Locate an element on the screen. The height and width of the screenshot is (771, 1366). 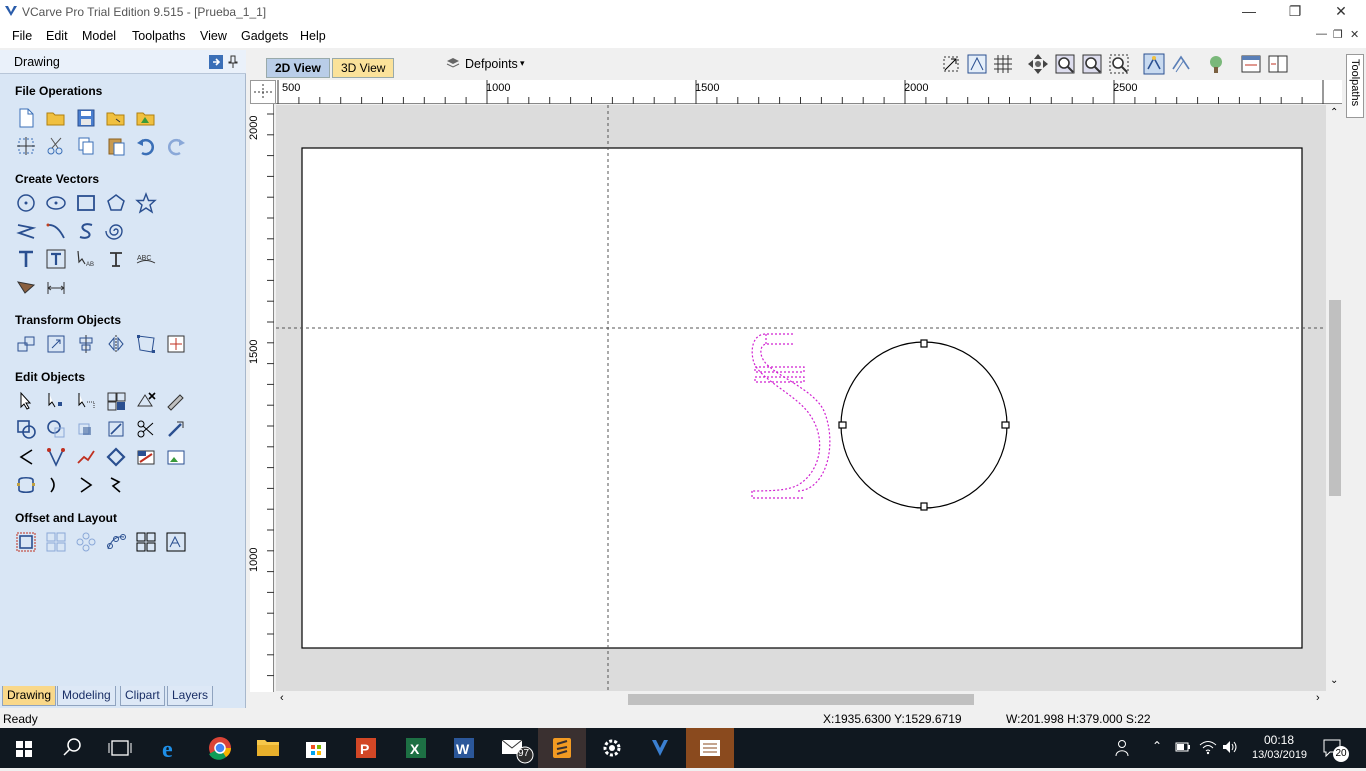
menu-view: View is located at coordinates (213, 36).